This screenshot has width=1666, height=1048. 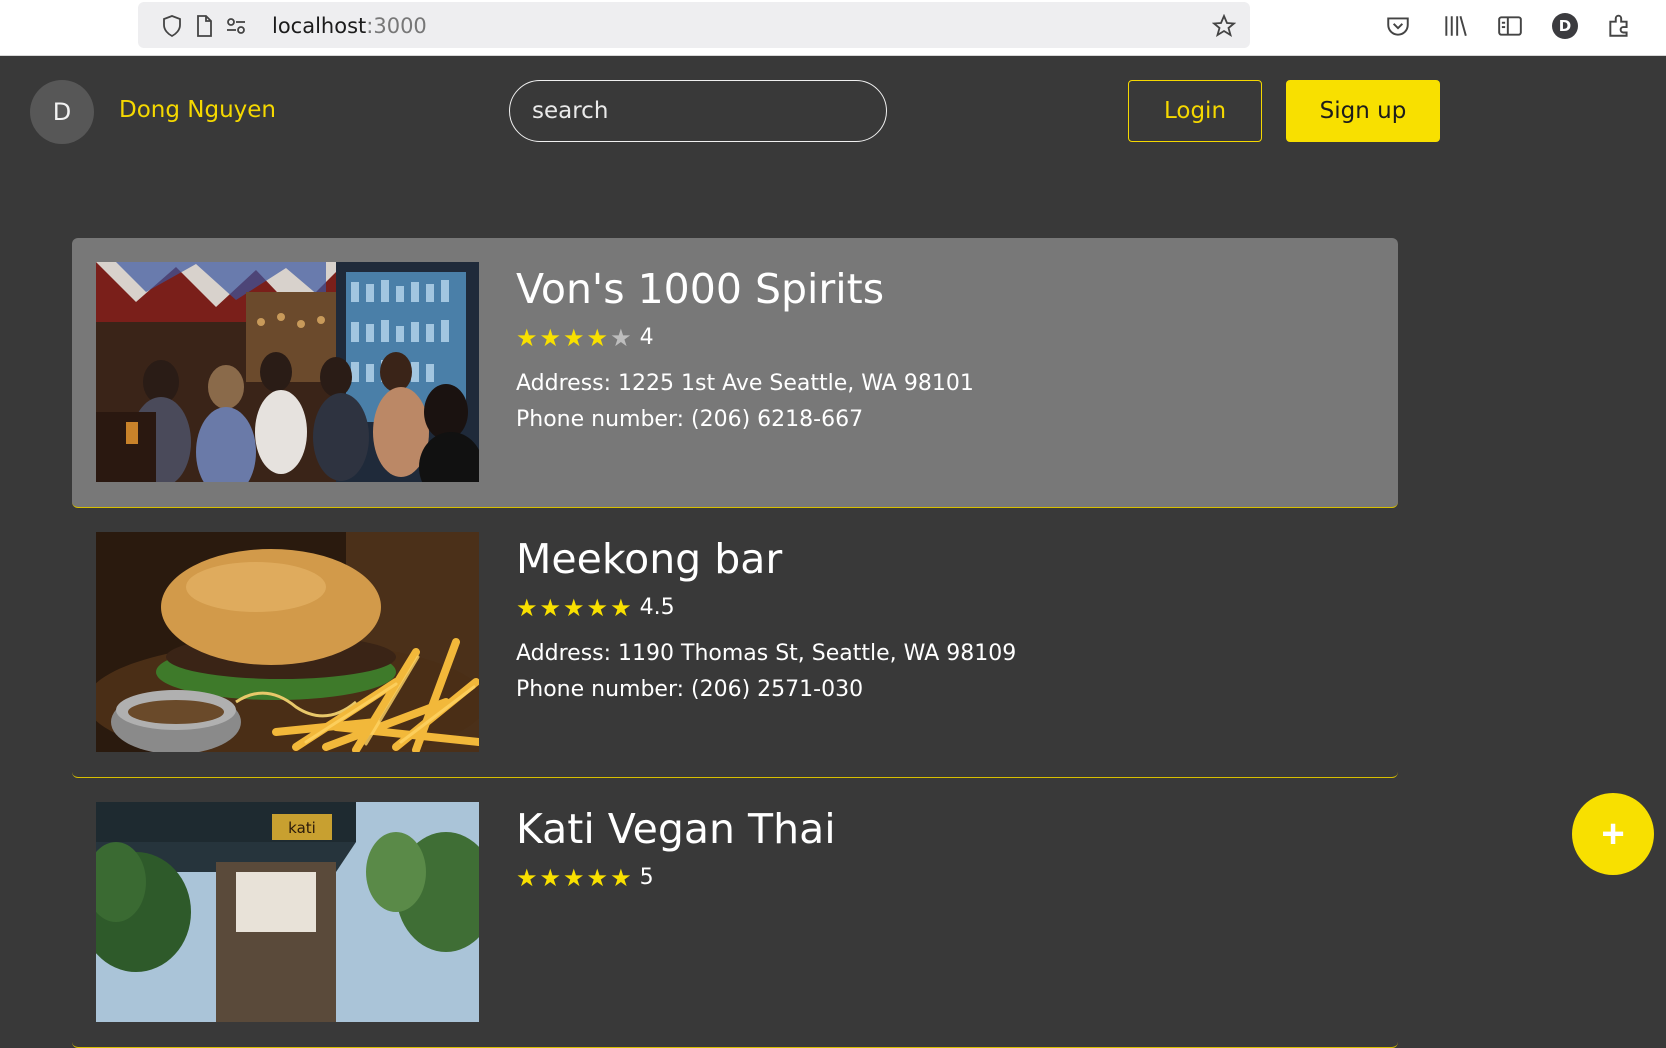 I want to click on url-text: localhost:3000, so click(x=349, y=26).